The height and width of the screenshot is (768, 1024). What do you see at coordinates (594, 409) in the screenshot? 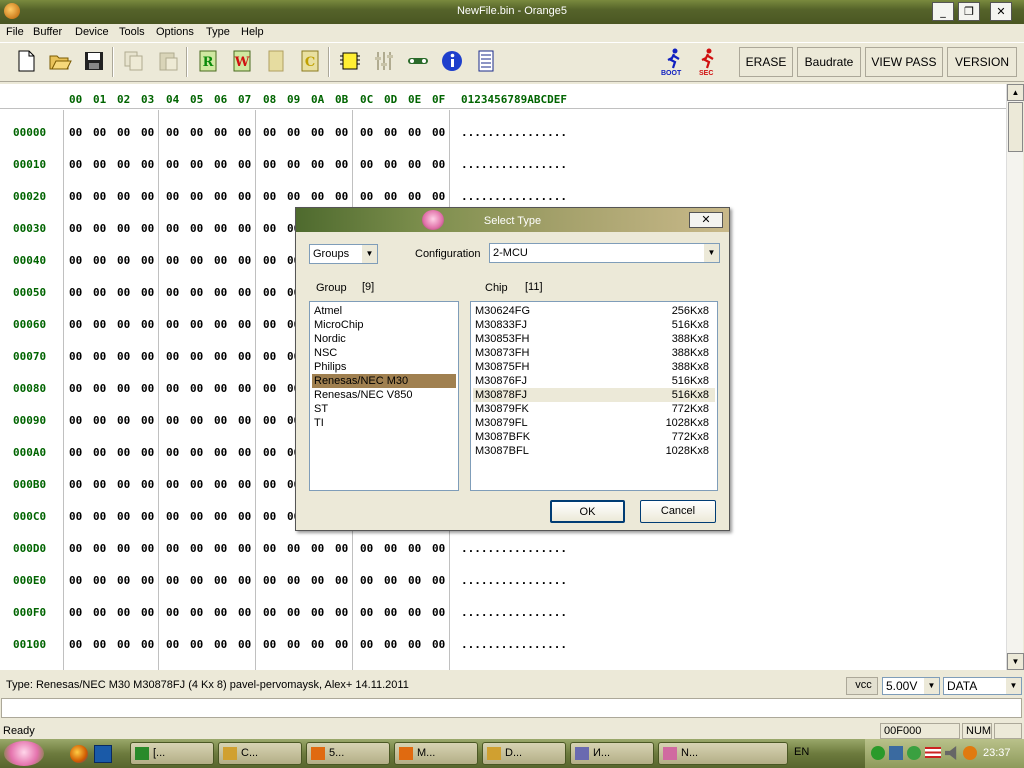
I see `chip-list-item: M30879FK 772Kx8` at bounding box center [594, 409].